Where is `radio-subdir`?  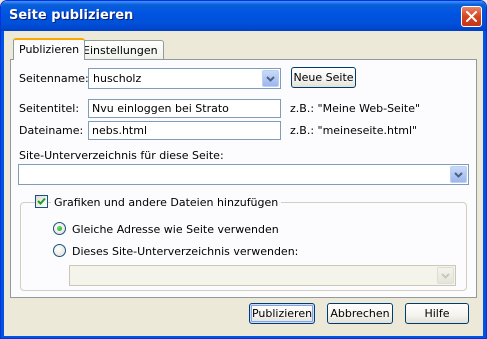 radio-subdir is located at coordinates (59, 250).